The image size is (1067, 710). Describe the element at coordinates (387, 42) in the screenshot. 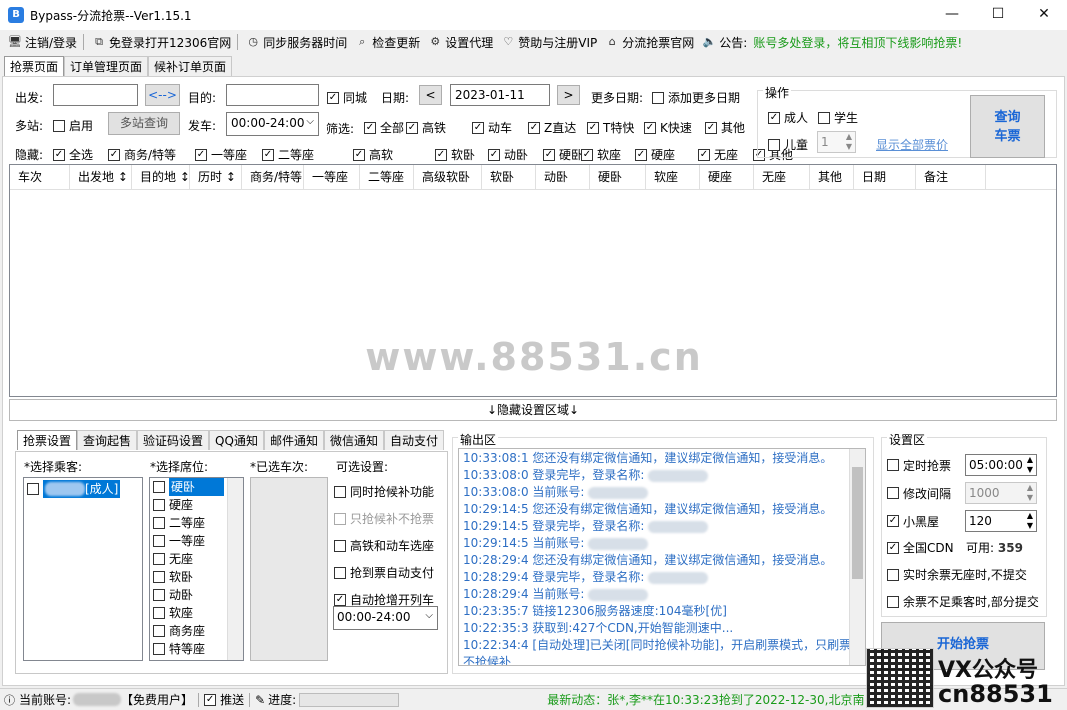

I see `menu-check-update: ⌕ 检查更新` at that location.